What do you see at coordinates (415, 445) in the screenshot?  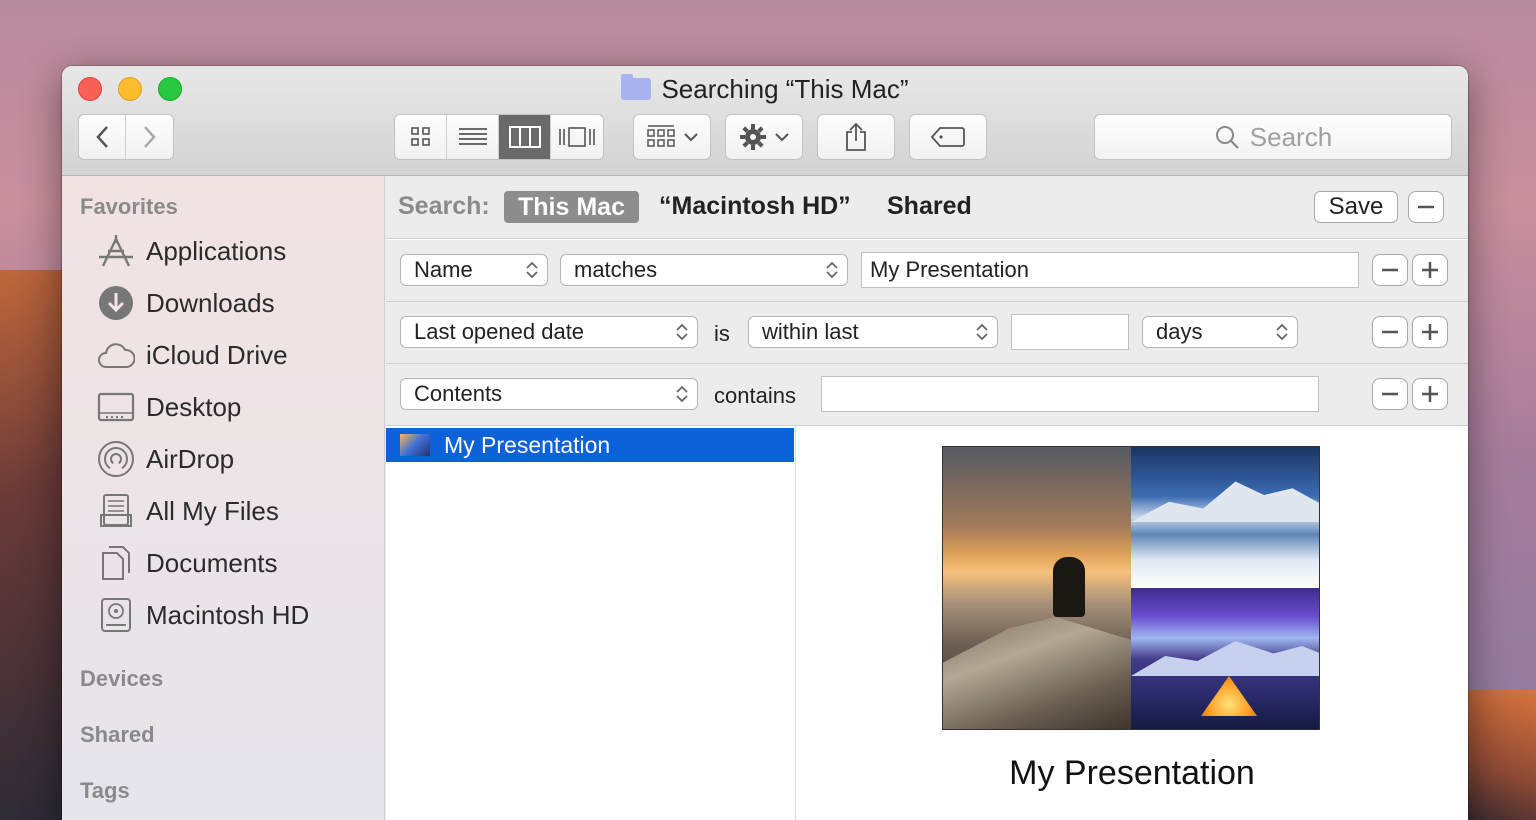 I see `keynote-file-icon` at bounding box center [415, 445].